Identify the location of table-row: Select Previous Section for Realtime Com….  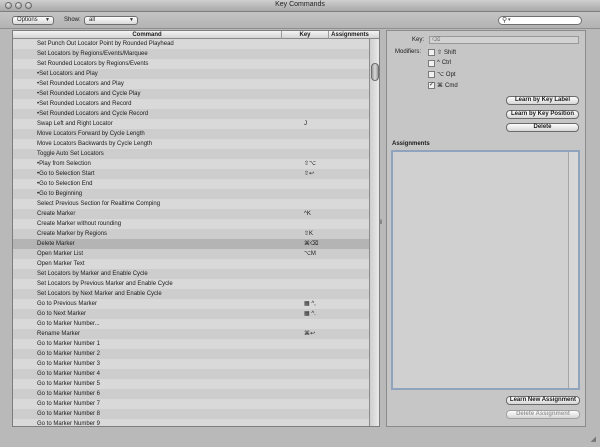
(191, 204).